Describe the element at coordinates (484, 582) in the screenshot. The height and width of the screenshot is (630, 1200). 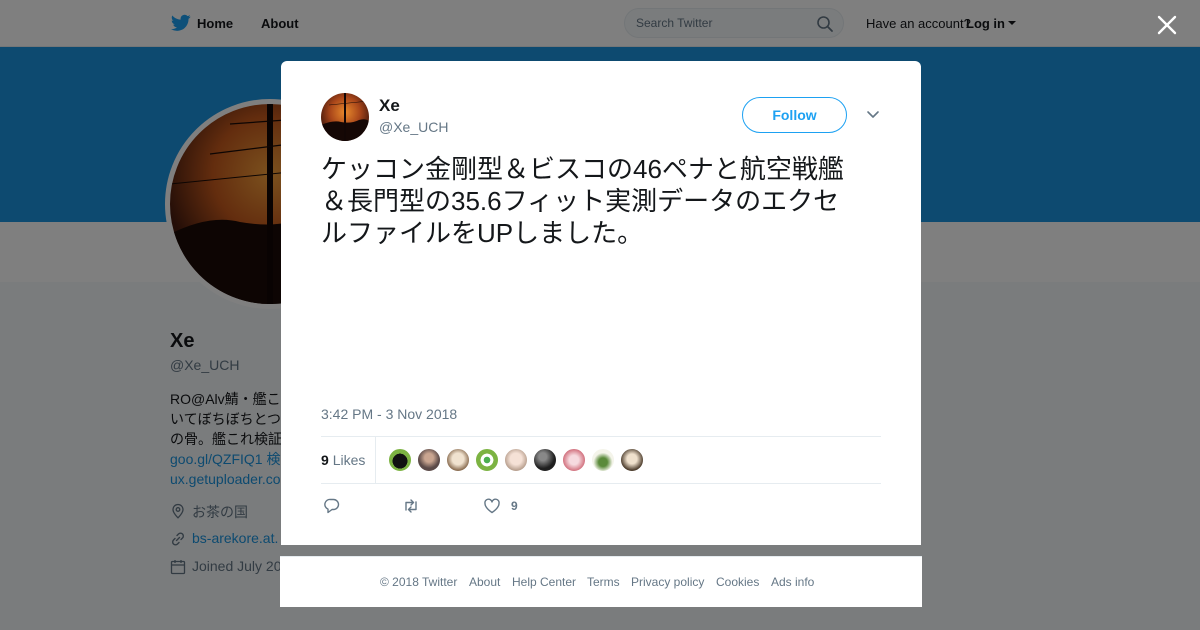
I see `footer-about-link: About` at that location.